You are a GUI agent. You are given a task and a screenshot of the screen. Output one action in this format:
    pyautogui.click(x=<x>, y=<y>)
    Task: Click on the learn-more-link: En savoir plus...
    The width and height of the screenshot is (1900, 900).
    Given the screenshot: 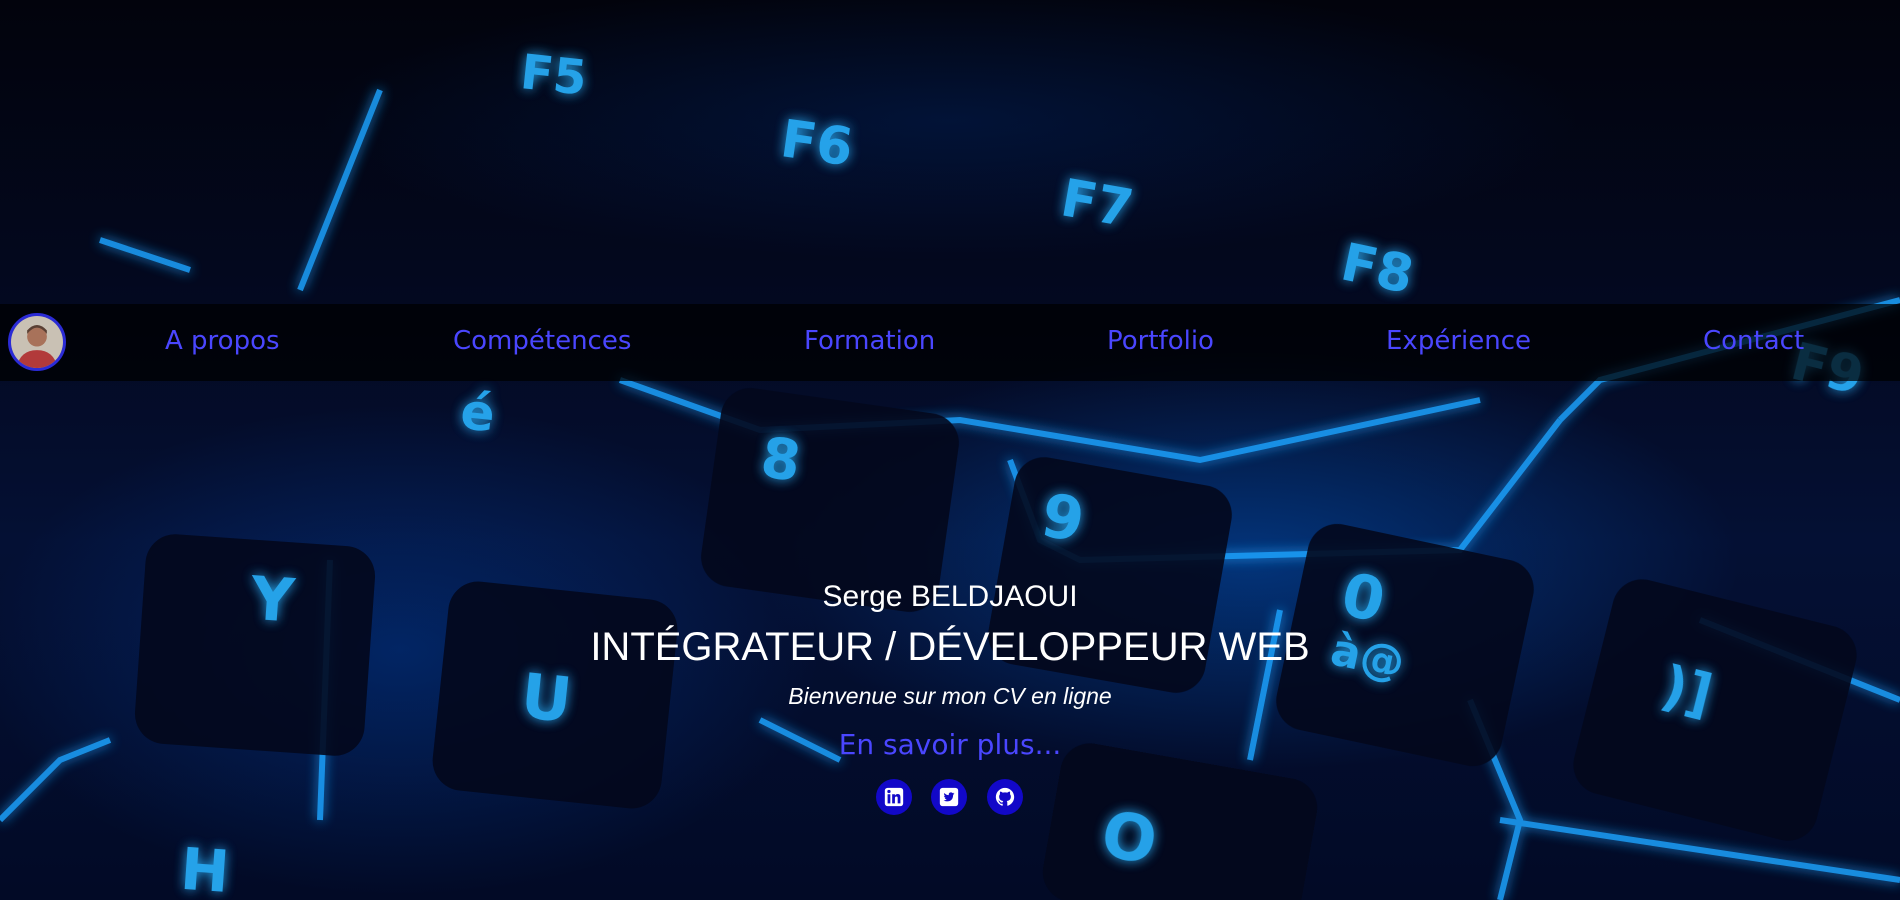 What is the action you would take?
    pyautogui.click(x=950, y=744)
    